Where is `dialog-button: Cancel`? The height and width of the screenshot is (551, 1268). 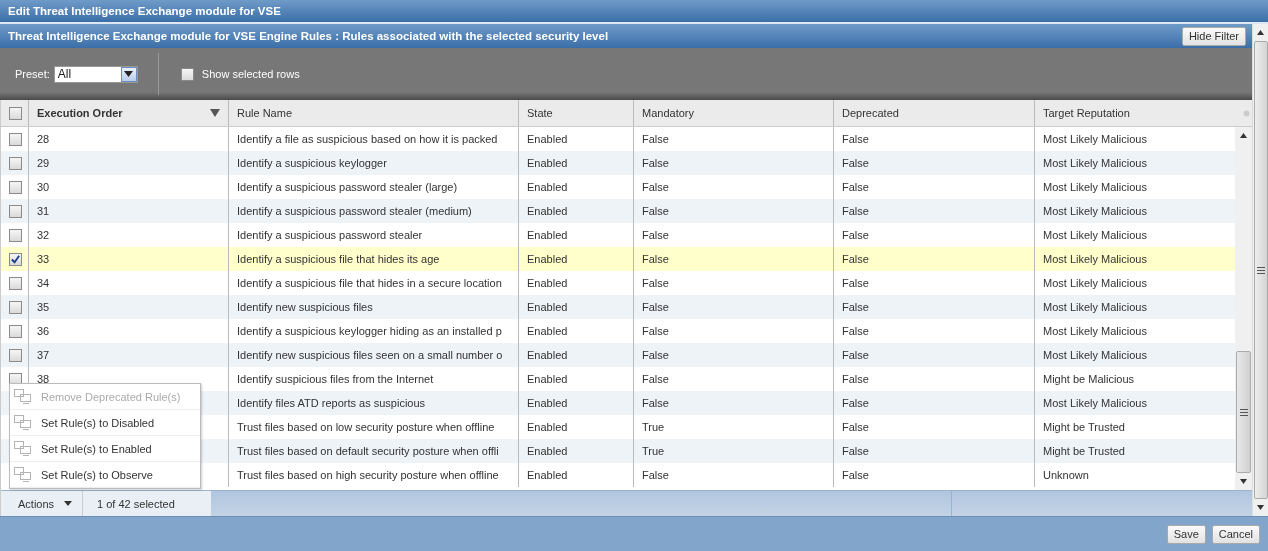 dialog-button: Cancel is located at coordinates (1235, 534).